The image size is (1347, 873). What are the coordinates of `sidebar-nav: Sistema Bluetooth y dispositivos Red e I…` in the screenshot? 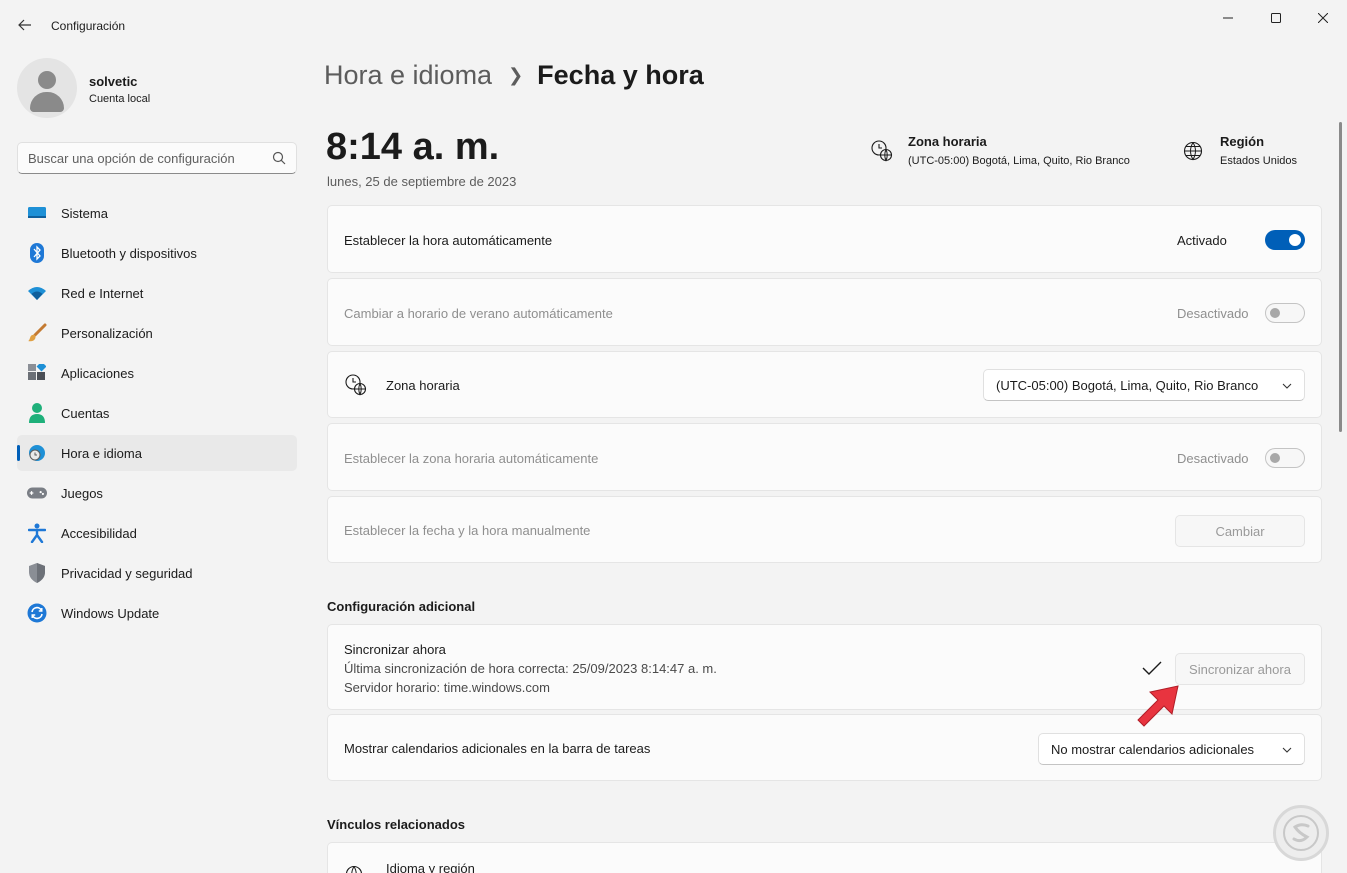 It's located at (157, 415).